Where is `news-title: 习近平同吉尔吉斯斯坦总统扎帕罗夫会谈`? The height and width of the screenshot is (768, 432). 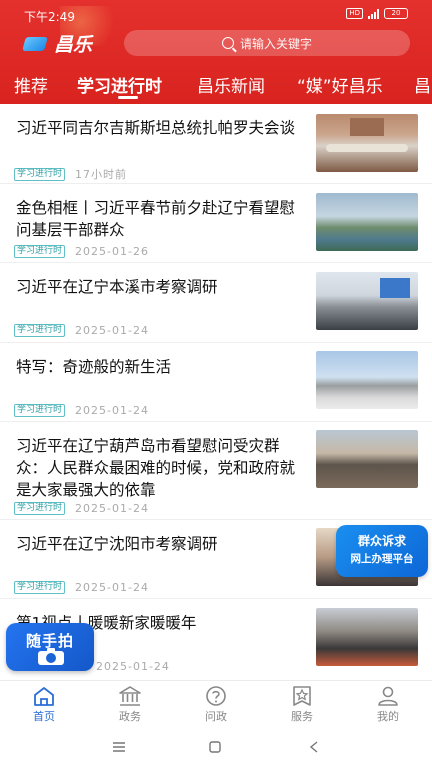 news-title: 习近平同吉尔吉斯斯坦总统扎帕罗夫会谈 is located at coordinates (156, 128).